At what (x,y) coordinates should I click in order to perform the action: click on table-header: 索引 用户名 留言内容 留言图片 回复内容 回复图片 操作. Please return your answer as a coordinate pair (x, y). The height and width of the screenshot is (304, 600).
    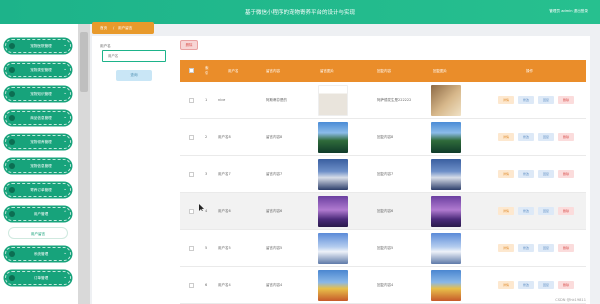
    Looking at the image, I should click on (383, 71).